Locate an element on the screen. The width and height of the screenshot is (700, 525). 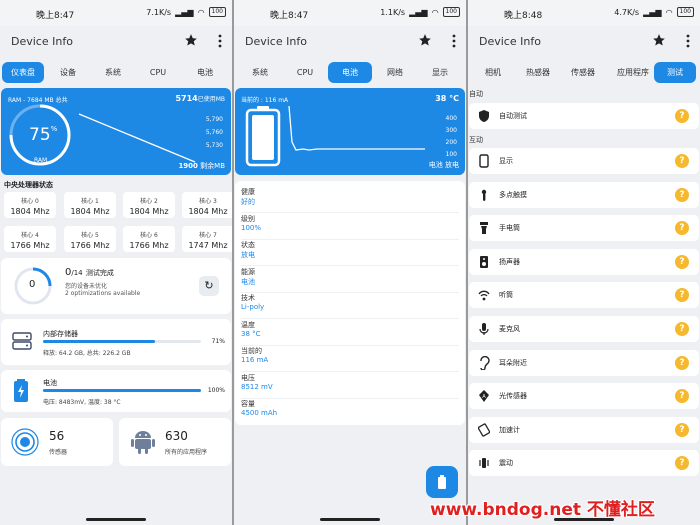
battery-property-value: Li-poly is located at coordinates (253, 307).